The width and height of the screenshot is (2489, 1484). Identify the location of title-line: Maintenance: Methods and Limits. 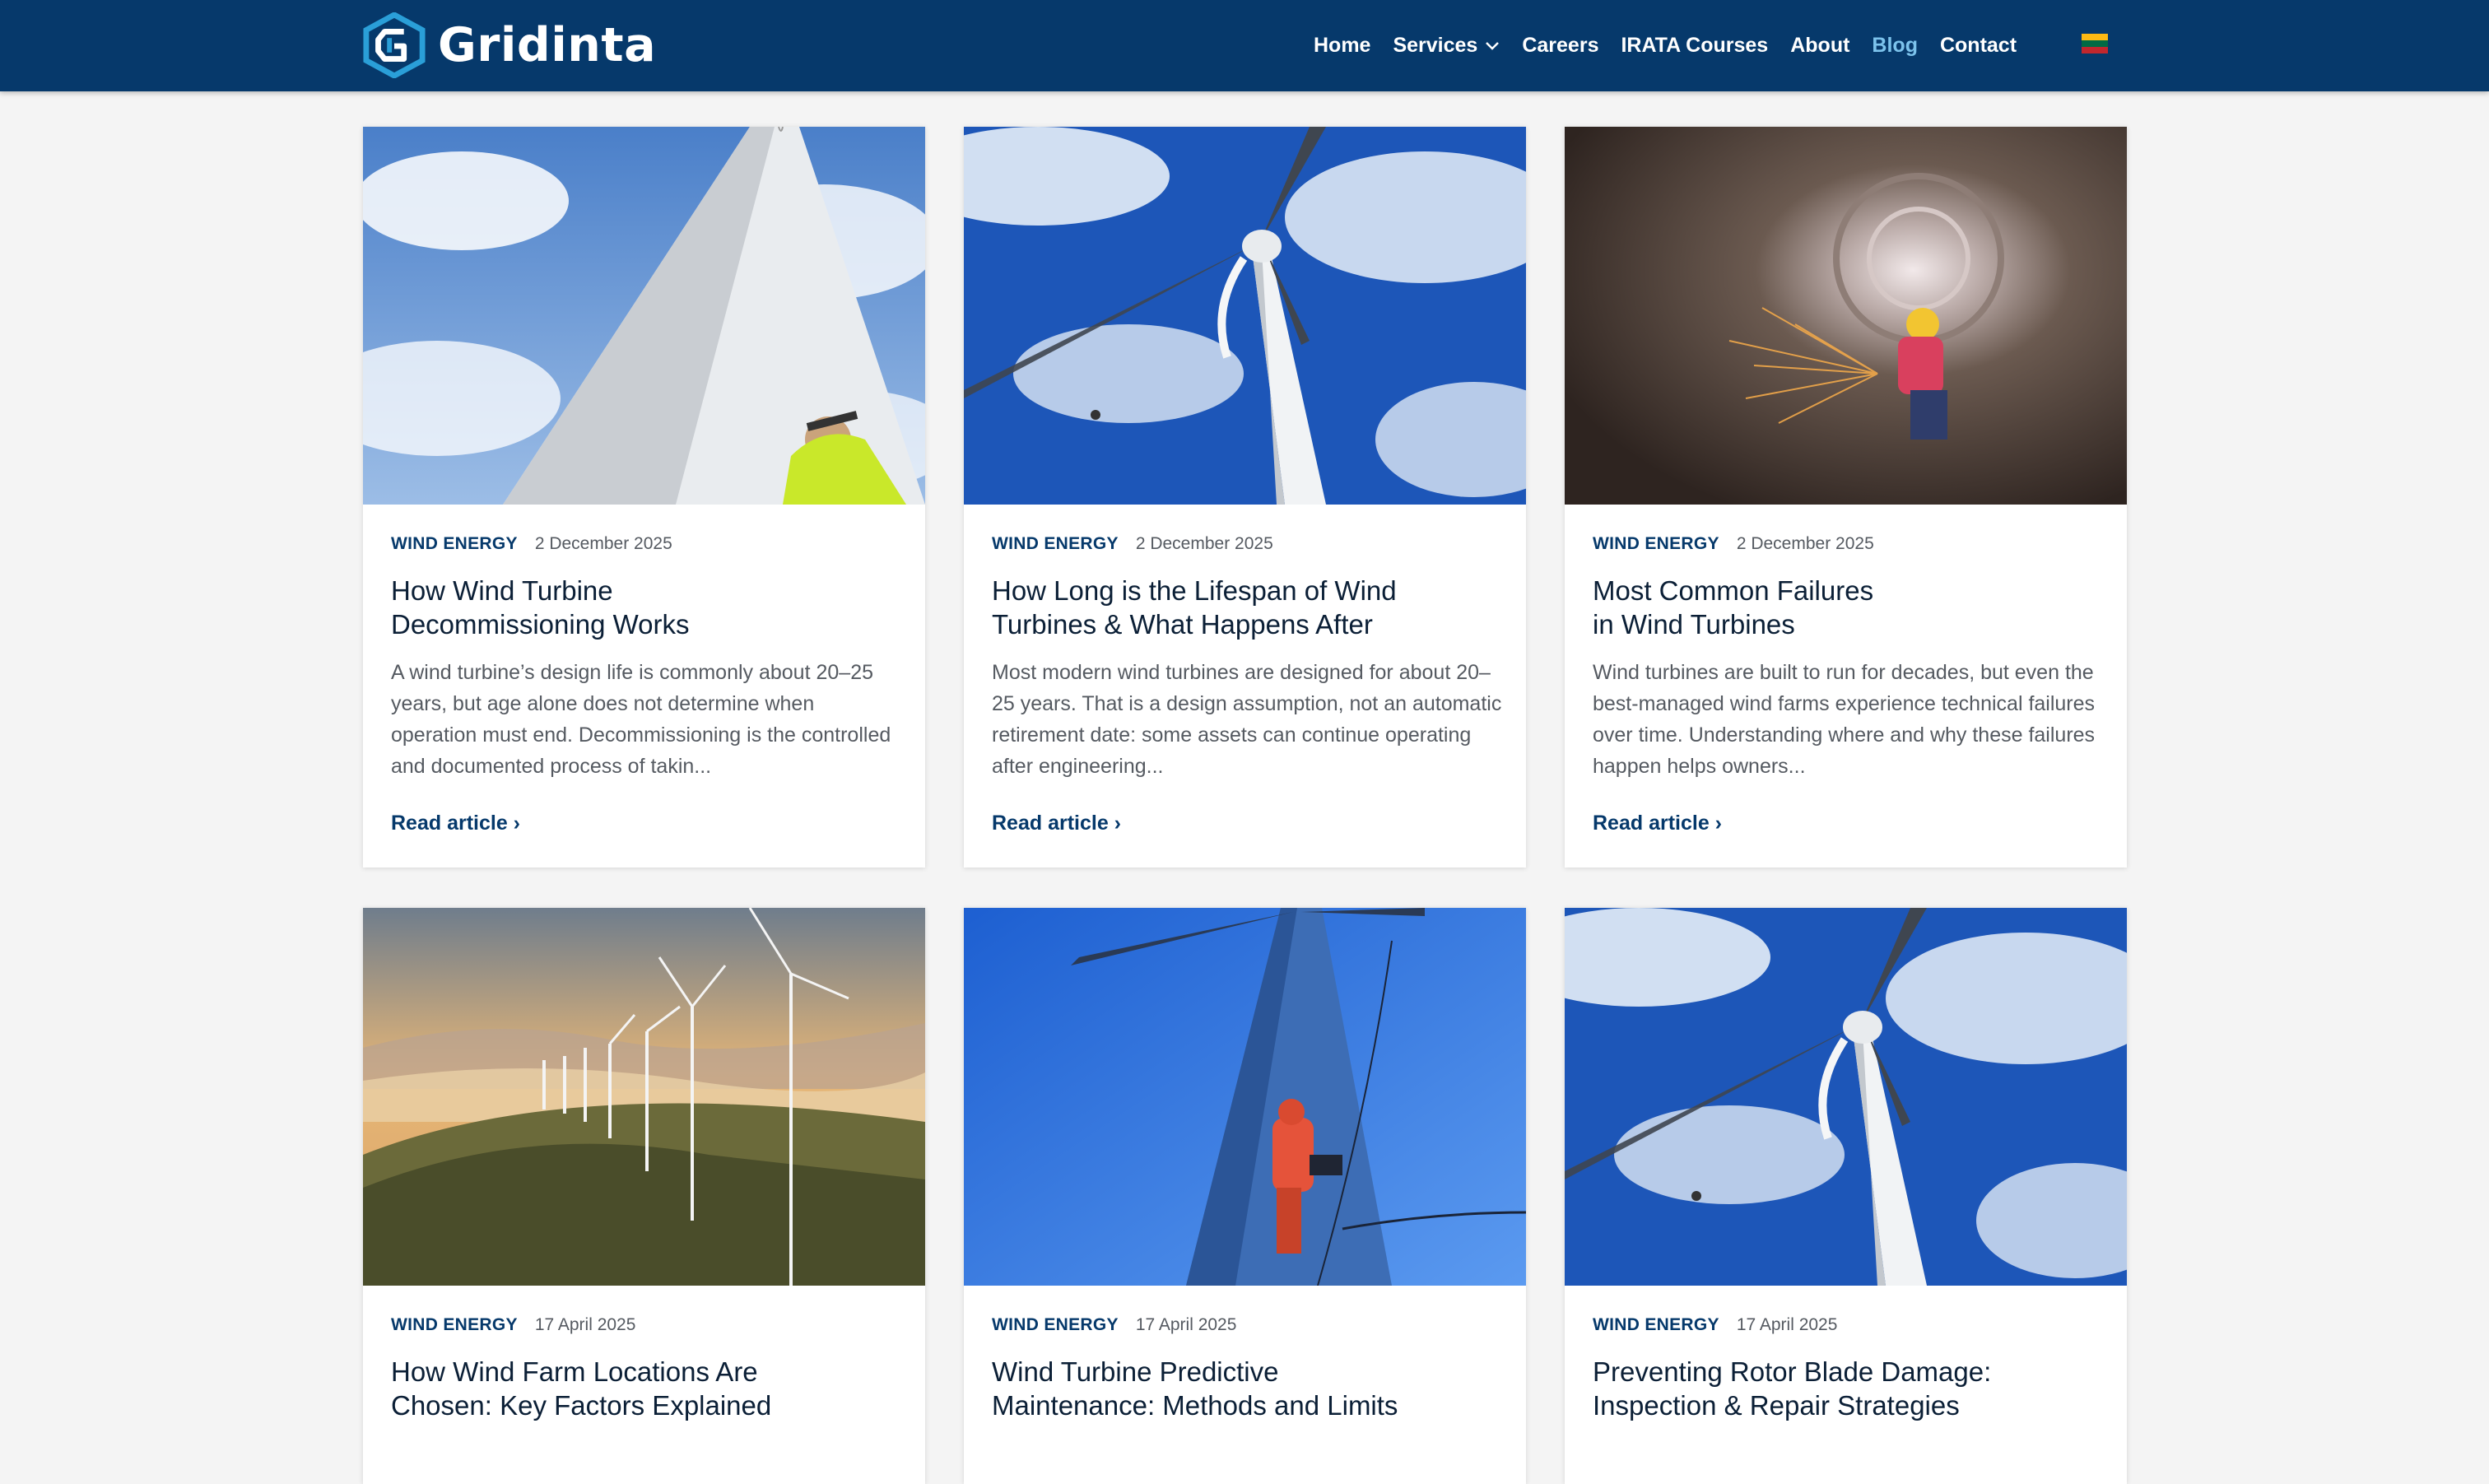
(1195, 1405).